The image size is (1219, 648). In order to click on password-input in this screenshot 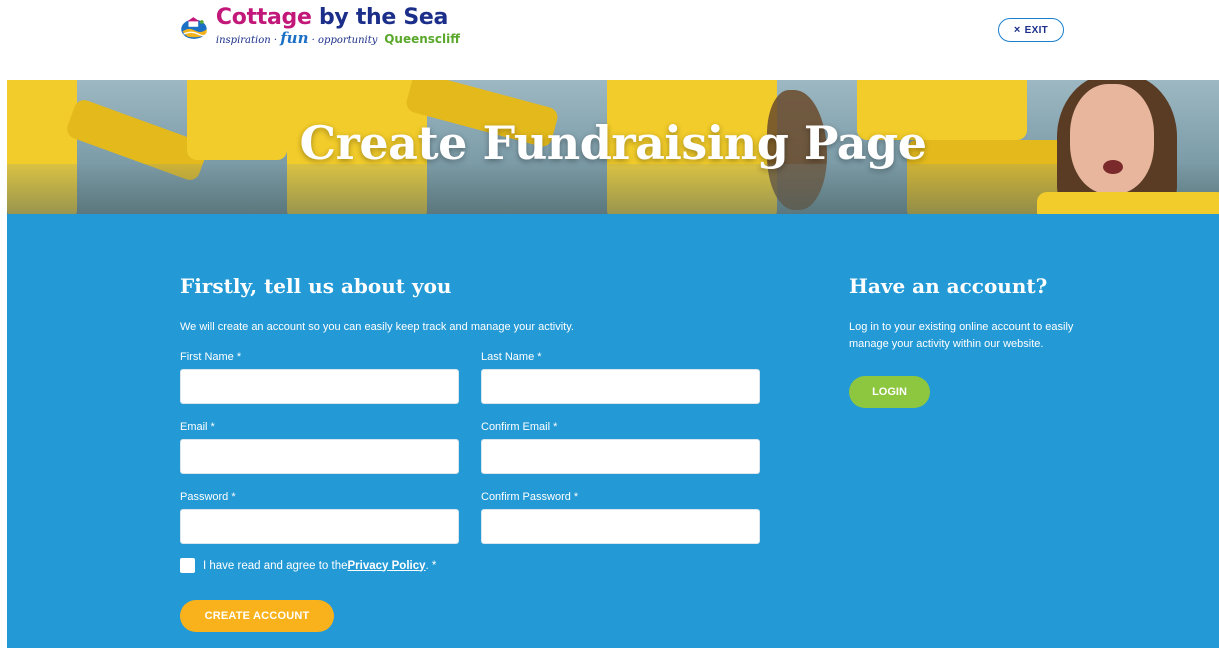, I will do `click(319, 526)`.